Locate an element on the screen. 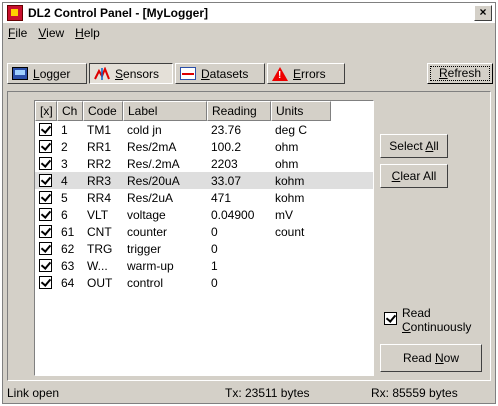  row-channel: 2 is located at coordinates (64, 146).